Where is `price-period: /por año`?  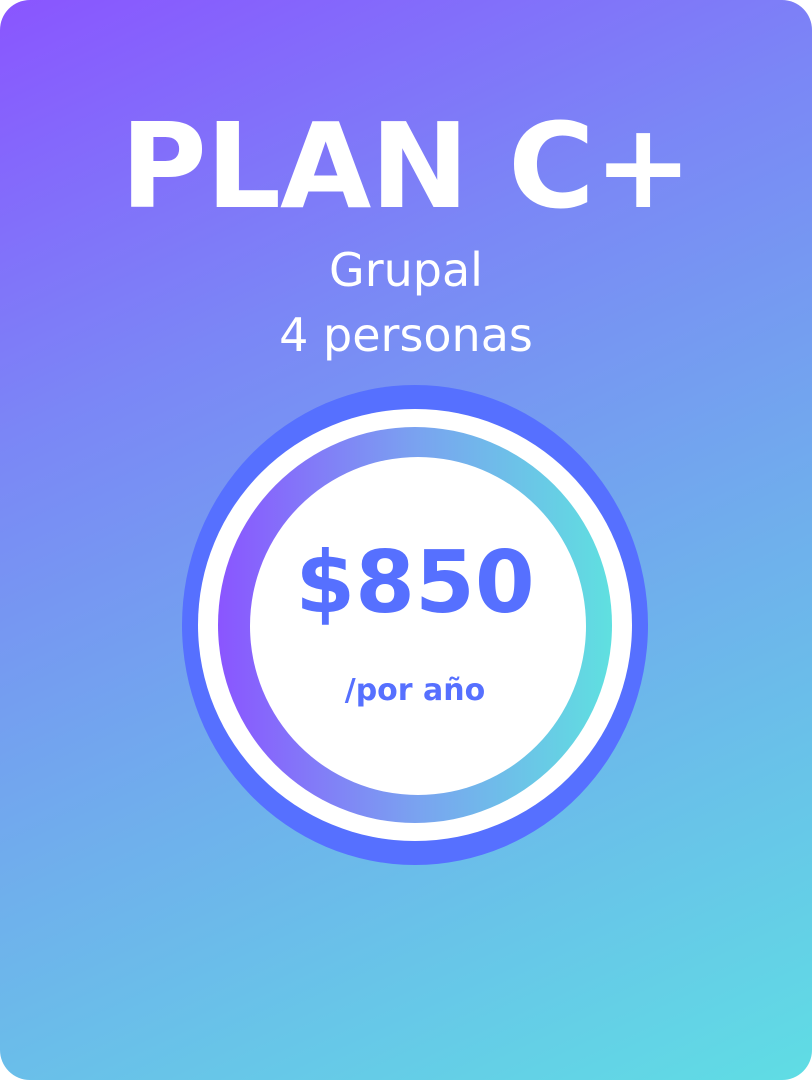 price-period: /por año is located at coordinates (415, 690).